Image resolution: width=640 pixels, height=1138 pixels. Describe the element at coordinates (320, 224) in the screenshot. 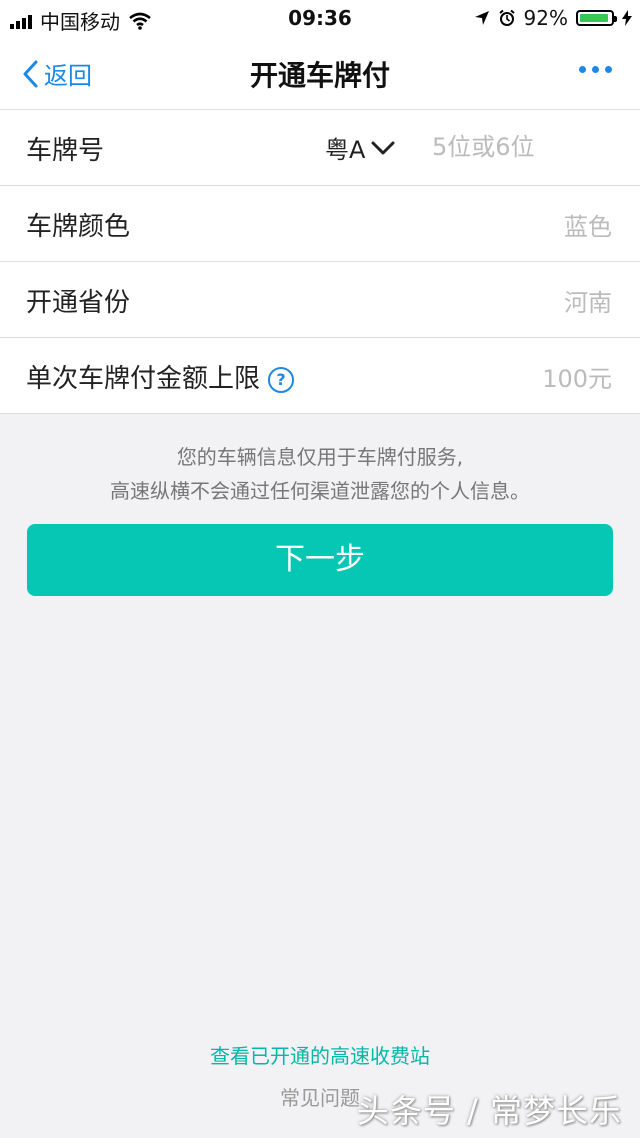

I see `plate-color-row: 车牌颜色 蓝色` at that location.